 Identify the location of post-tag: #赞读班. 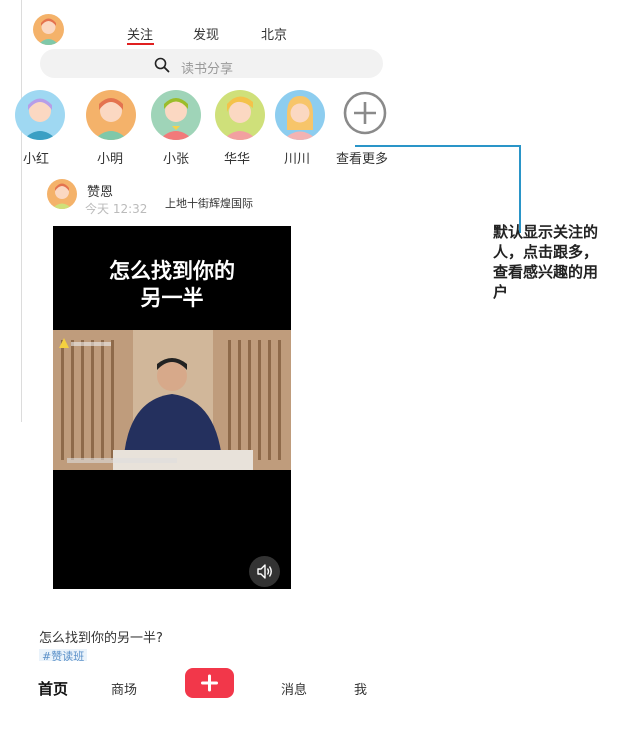
(63, 655).